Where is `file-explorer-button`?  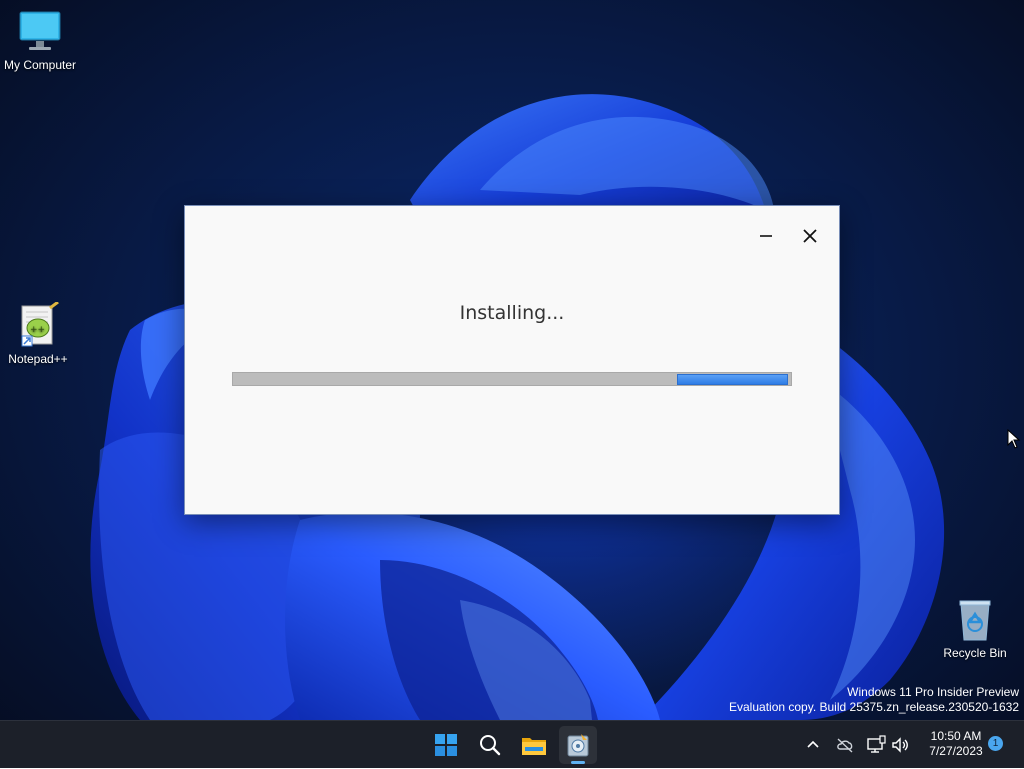 file-explorer-button is located at coordinates (534, 745).